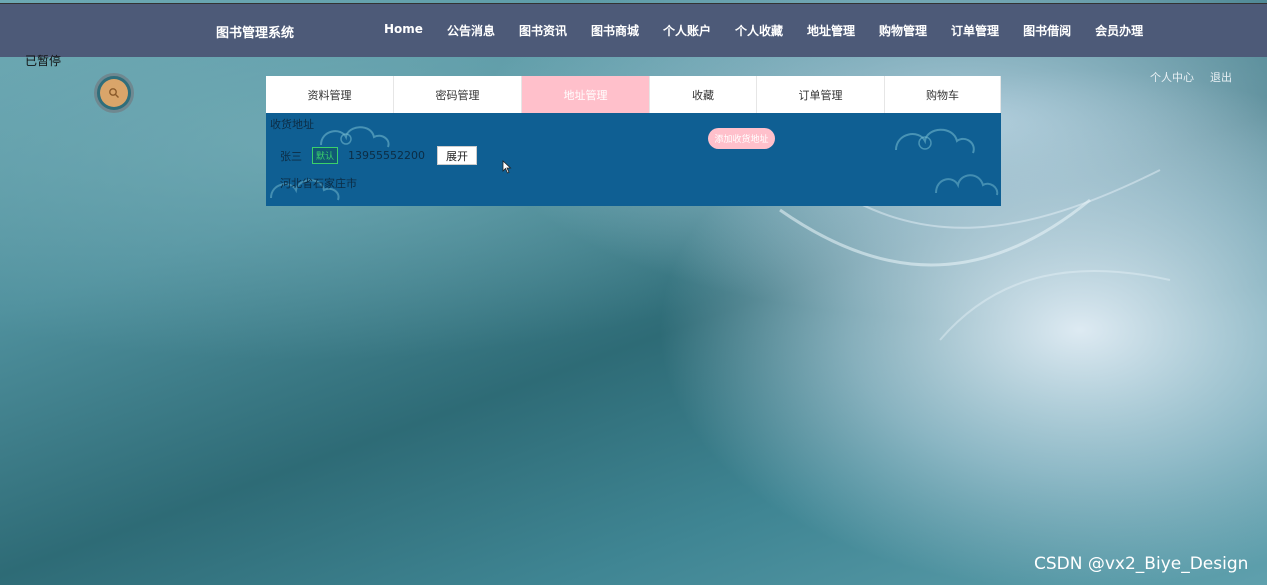 The height and width of the screenshot is (585, 1267). I want to click on default-badge: 默认, so click(325, 155).